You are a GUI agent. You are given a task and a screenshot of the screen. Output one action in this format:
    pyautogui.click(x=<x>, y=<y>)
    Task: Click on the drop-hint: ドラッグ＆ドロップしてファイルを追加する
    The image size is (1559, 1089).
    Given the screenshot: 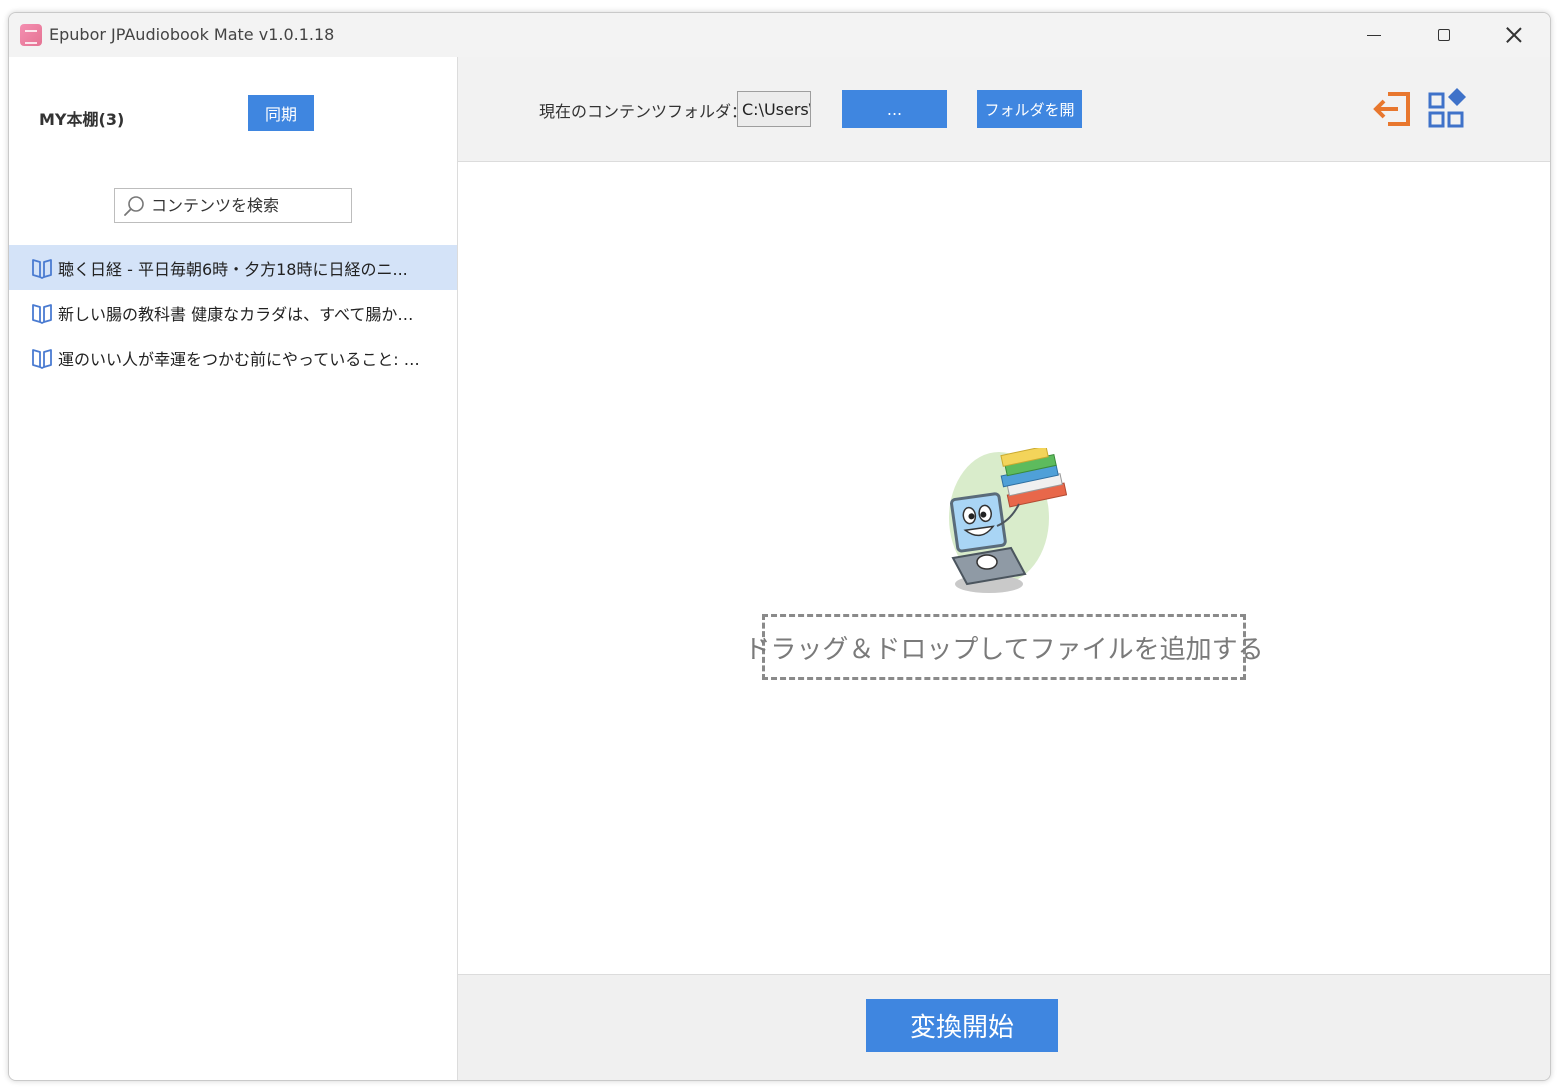 What is the action you would take?
    pyautogui.click(x=1004, y=647)
    